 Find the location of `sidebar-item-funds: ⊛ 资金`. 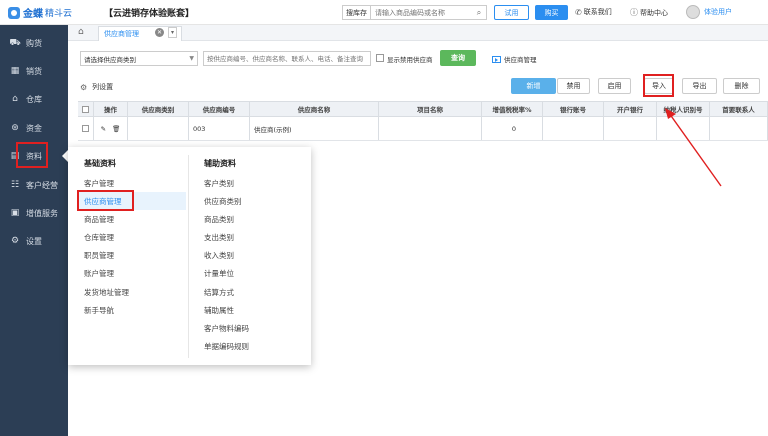

sidebar-item-funds: ⊛ 资金 is located at coordinates (34, 128).